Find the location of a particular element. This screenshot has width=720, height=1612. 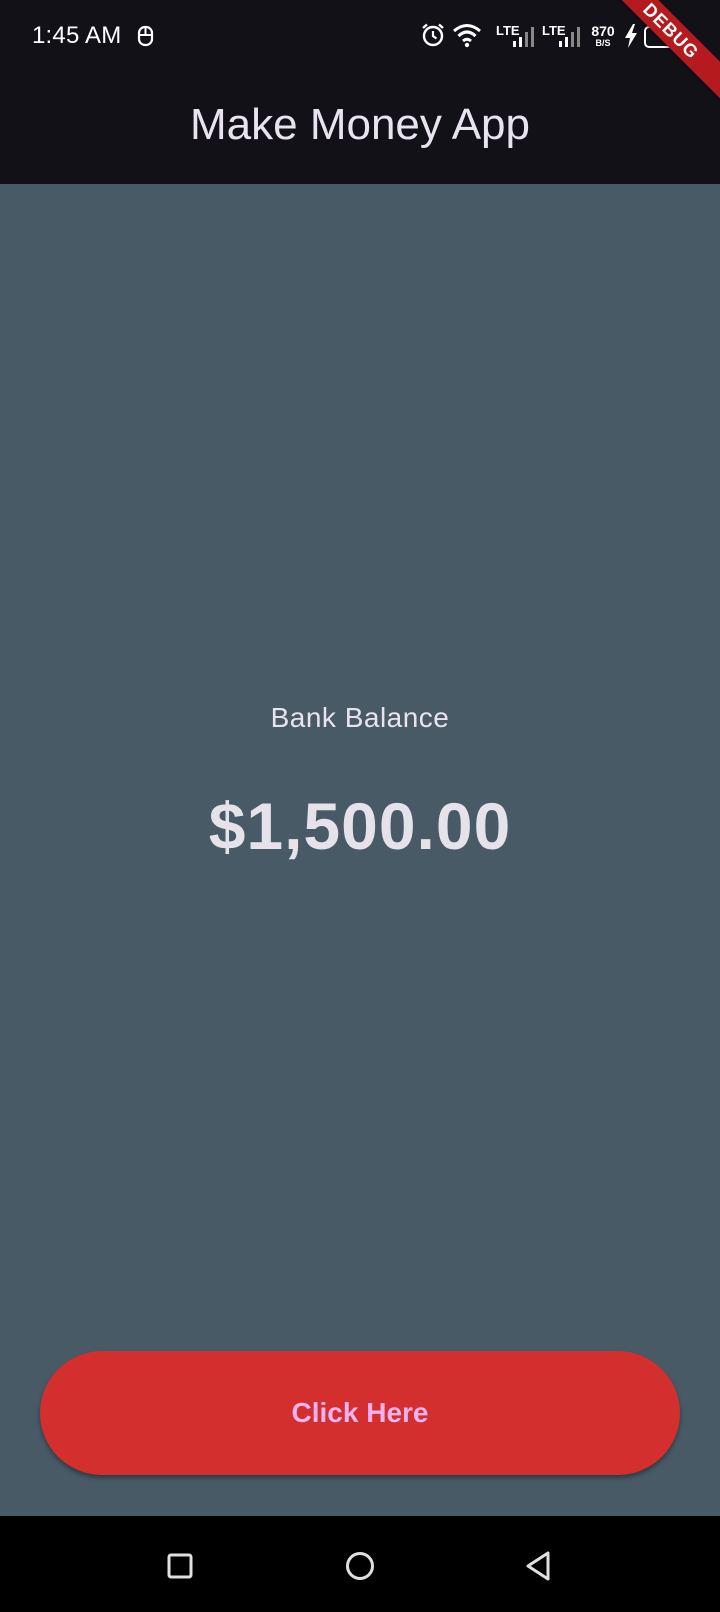

wifi-icon is located at coordinates (467, 36).